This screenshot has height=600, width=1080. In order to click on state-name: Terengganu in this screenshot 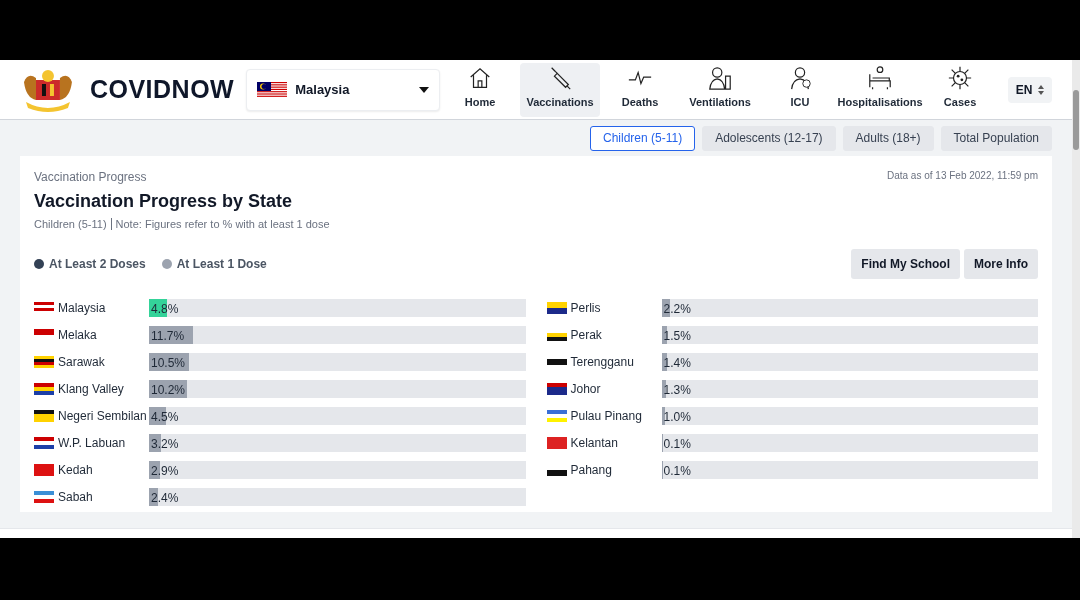, I will do `click(602, 362)`.